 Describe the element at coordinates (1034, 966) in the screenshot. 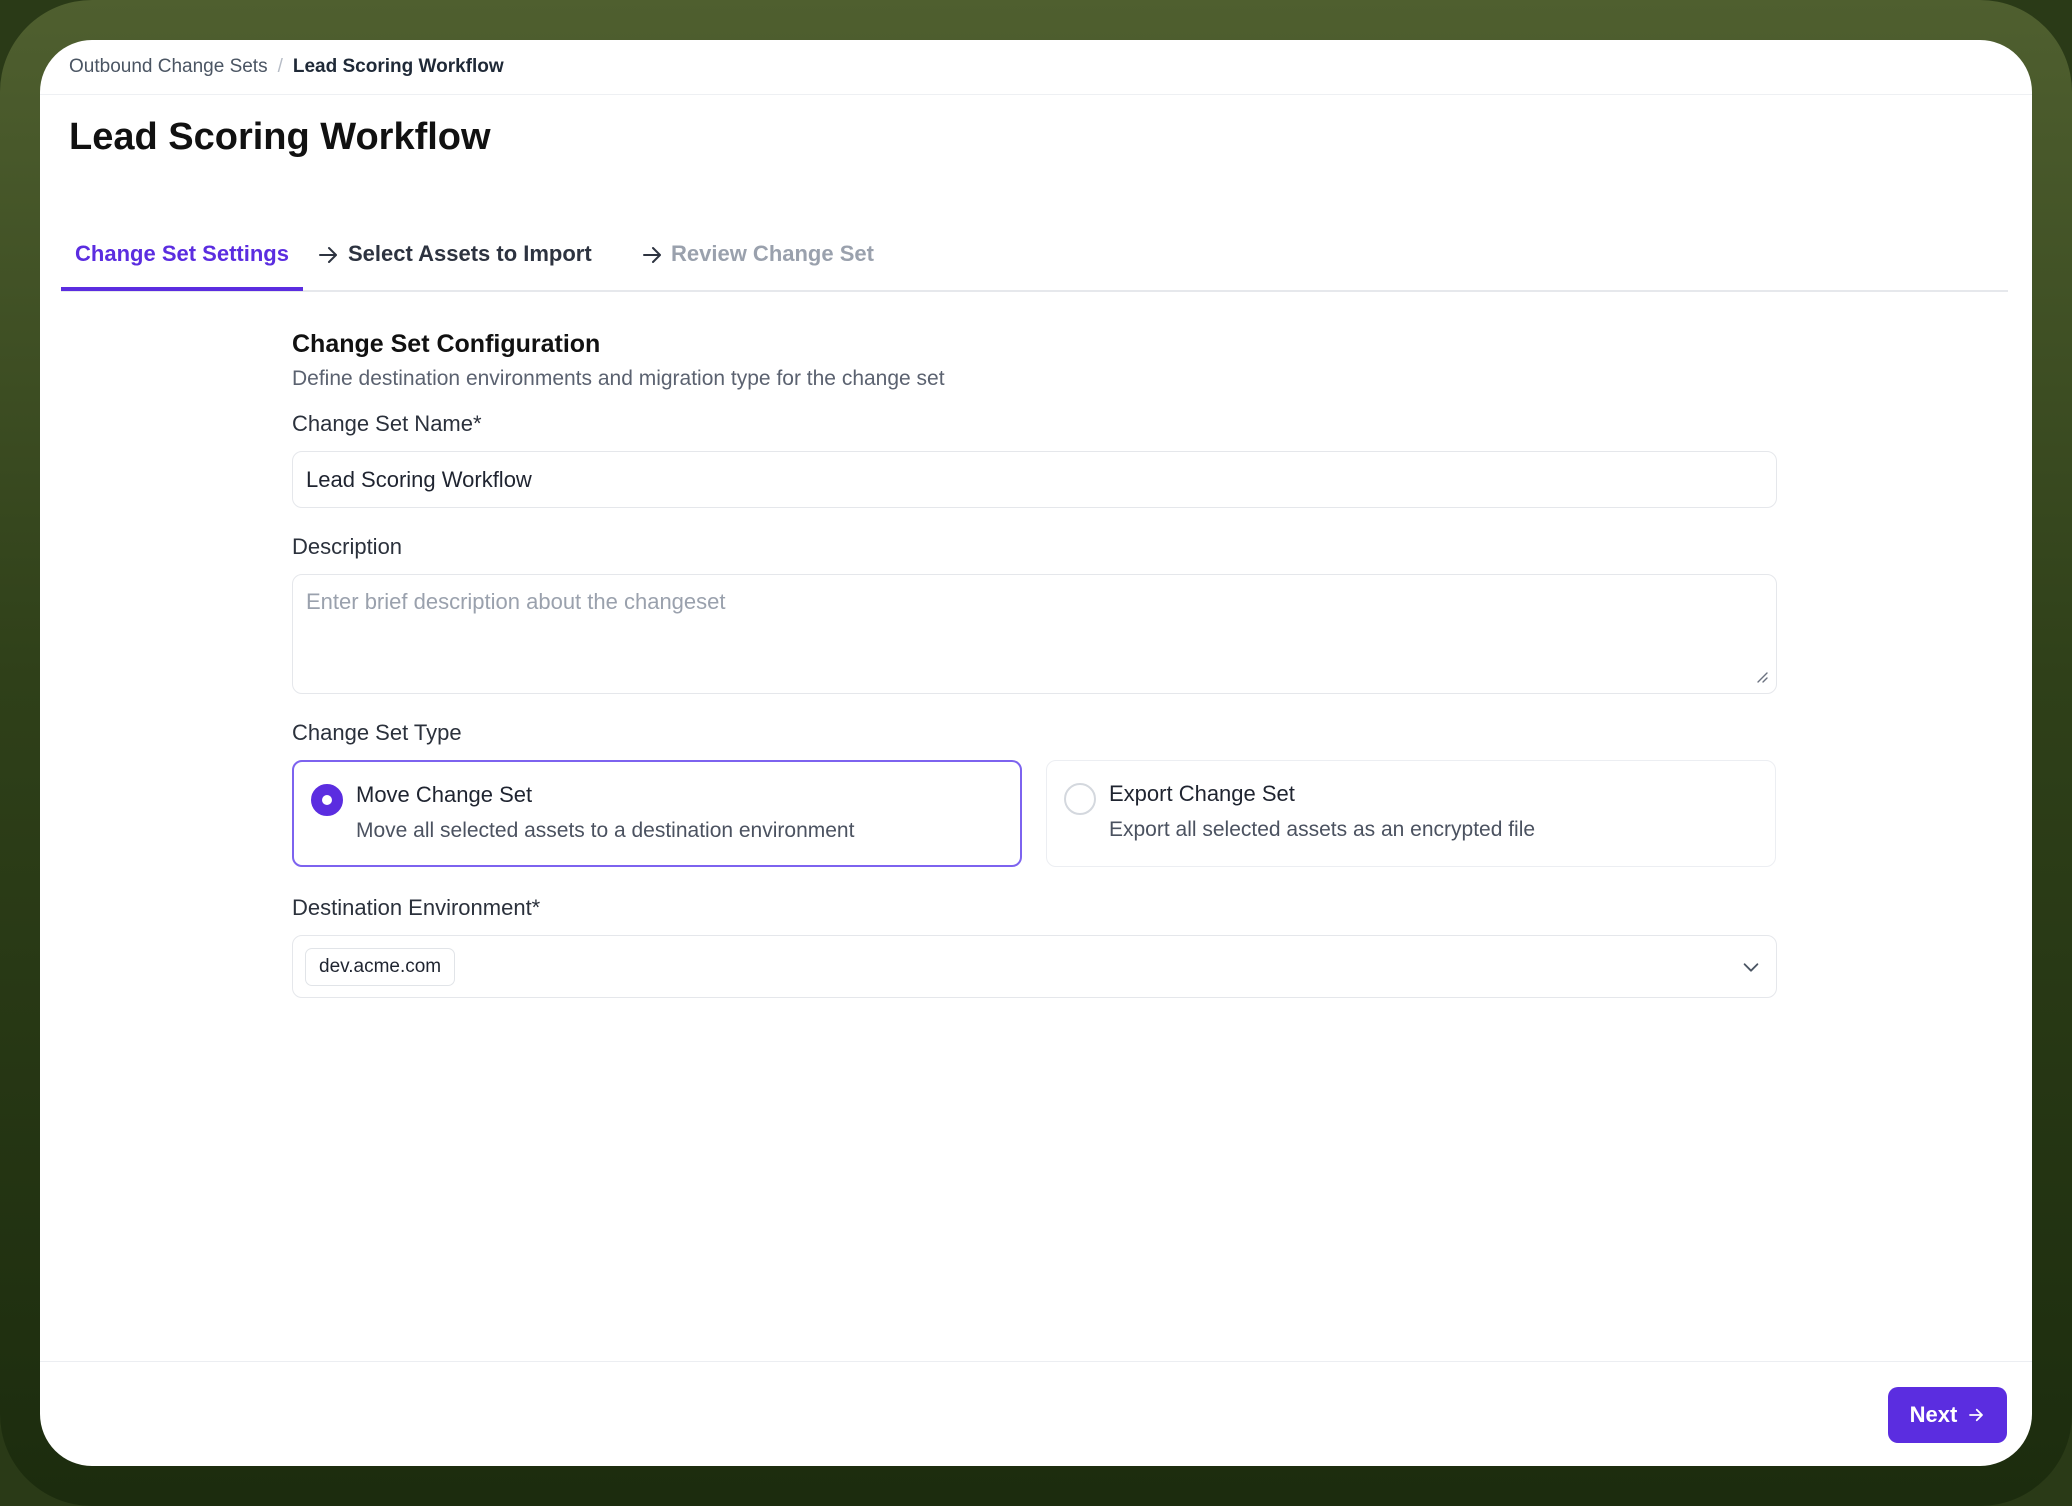

I see `destination-environment-select: dev.acme.com` at that location.